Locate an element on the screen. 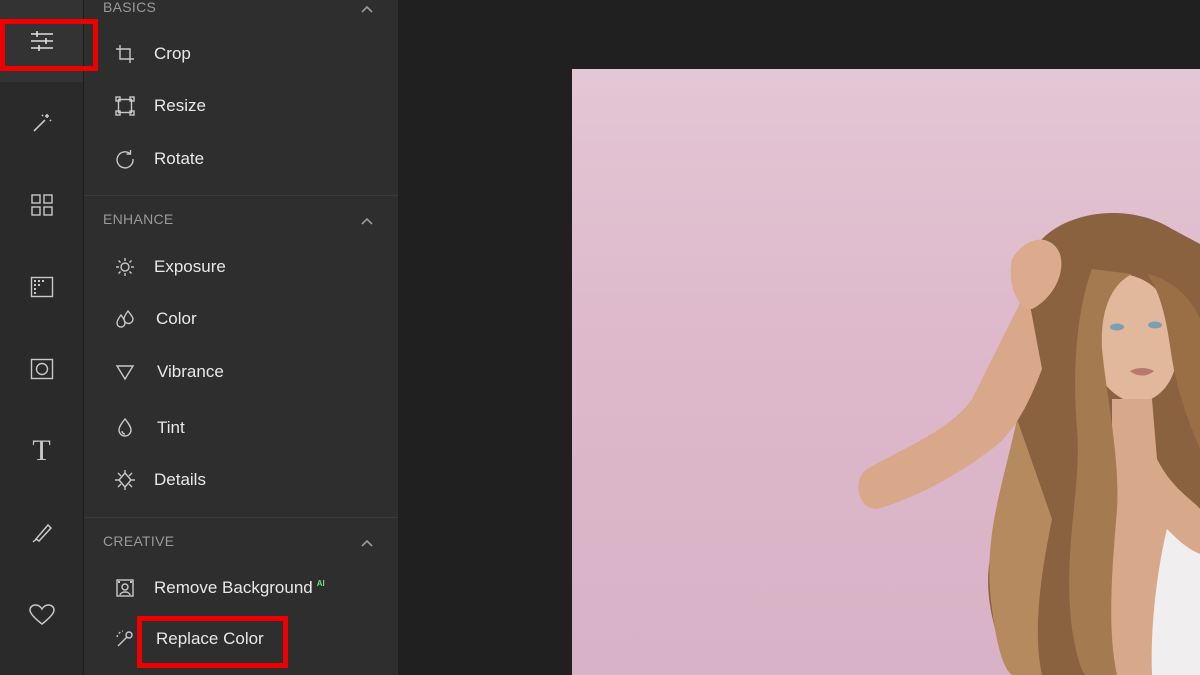 The height and width of the screenshot is (675, 1200). rail-favorites is located at coordinates (41, 615).